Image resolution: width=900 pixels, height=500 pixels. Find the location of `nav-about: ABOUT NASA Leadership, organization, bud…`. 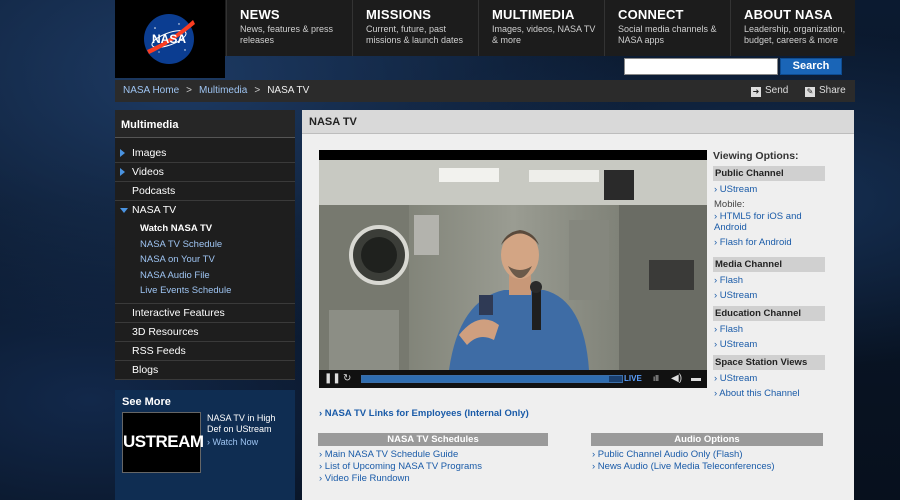

nav-about: ABOUT NASA Leadership, organization, bud… is located at coordinates (792, 28).